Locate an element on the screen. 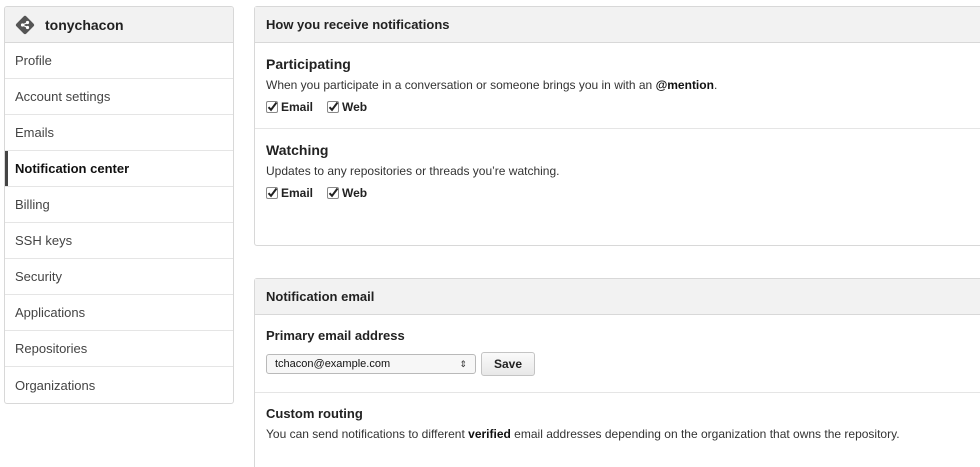 The height and width of the screenshot is (467, 980). mention-text: @mention is located at coordinates (684, 85).